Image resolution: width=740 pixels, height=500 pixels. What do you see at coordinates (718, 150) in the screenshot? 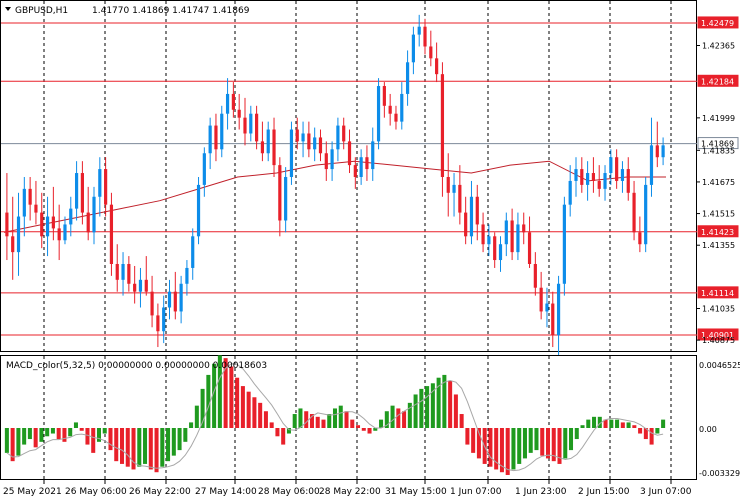
I see `price-text: 1.41835` at bounding box center [718, 150].